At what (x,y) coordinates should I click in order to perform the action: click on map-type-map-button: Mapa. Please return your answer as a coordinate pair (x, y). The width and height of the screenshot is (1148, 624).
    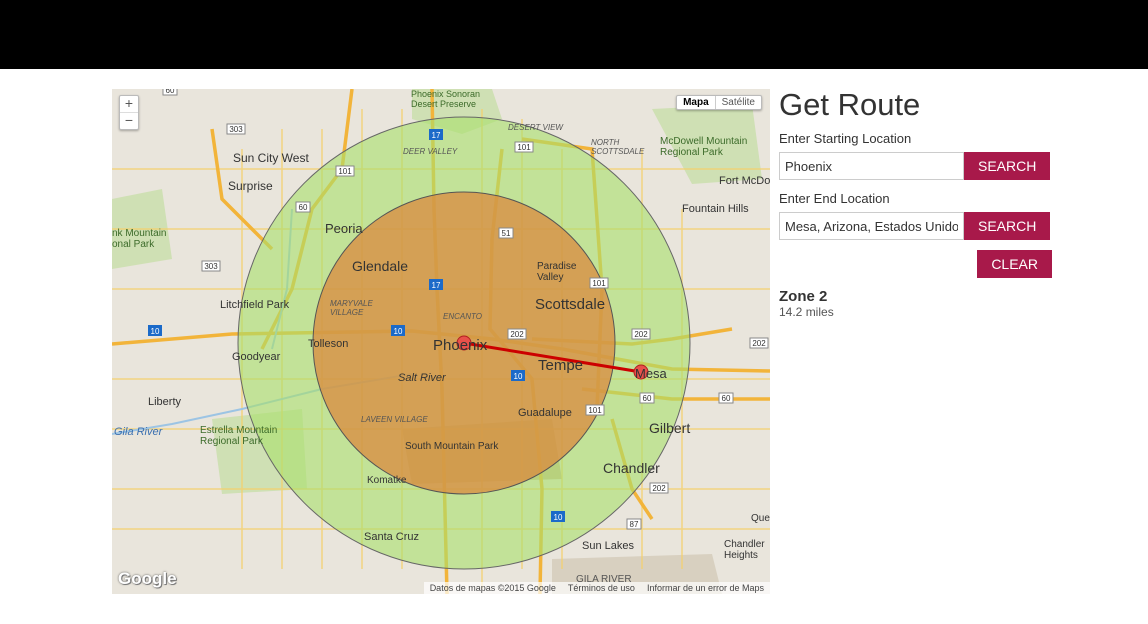
    Looking at the image, I should click on (696, 102).